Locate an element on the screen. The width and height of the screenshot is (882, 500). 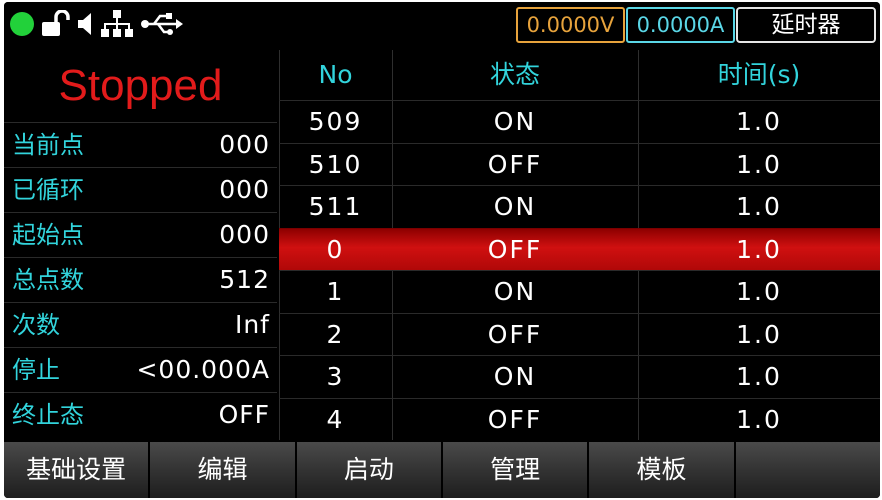
info-value: Inf is located at coordinates (252, 324).